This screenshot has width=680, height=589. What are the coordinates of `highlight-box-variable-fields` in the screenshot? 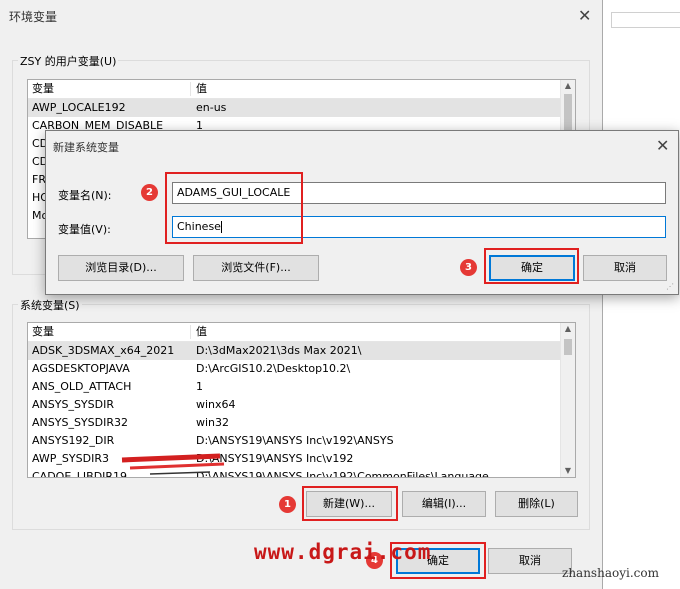 It's located at (234, 208).